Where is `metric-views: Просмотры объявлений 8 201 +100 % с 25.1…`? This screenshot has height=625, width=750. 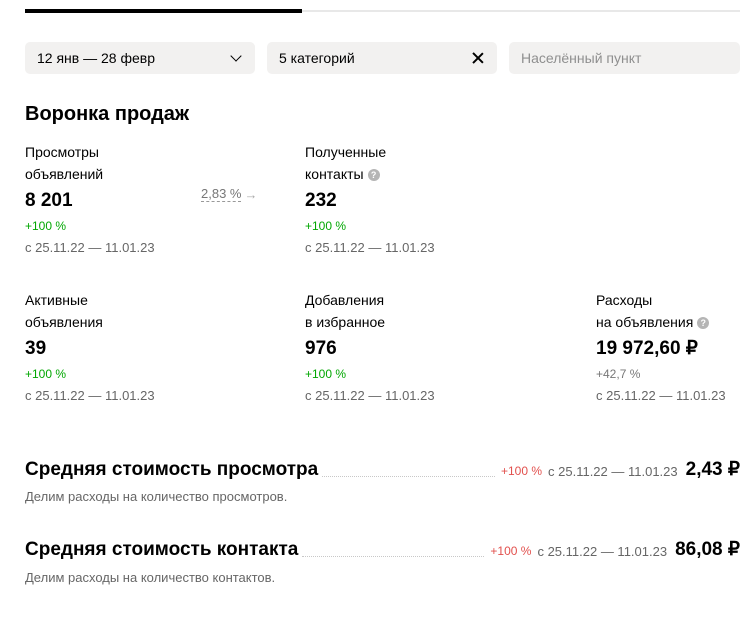
metric-views: Просмотры объявлений 8 201 +100 % с 25.1… is located at coordinates (100, 198).